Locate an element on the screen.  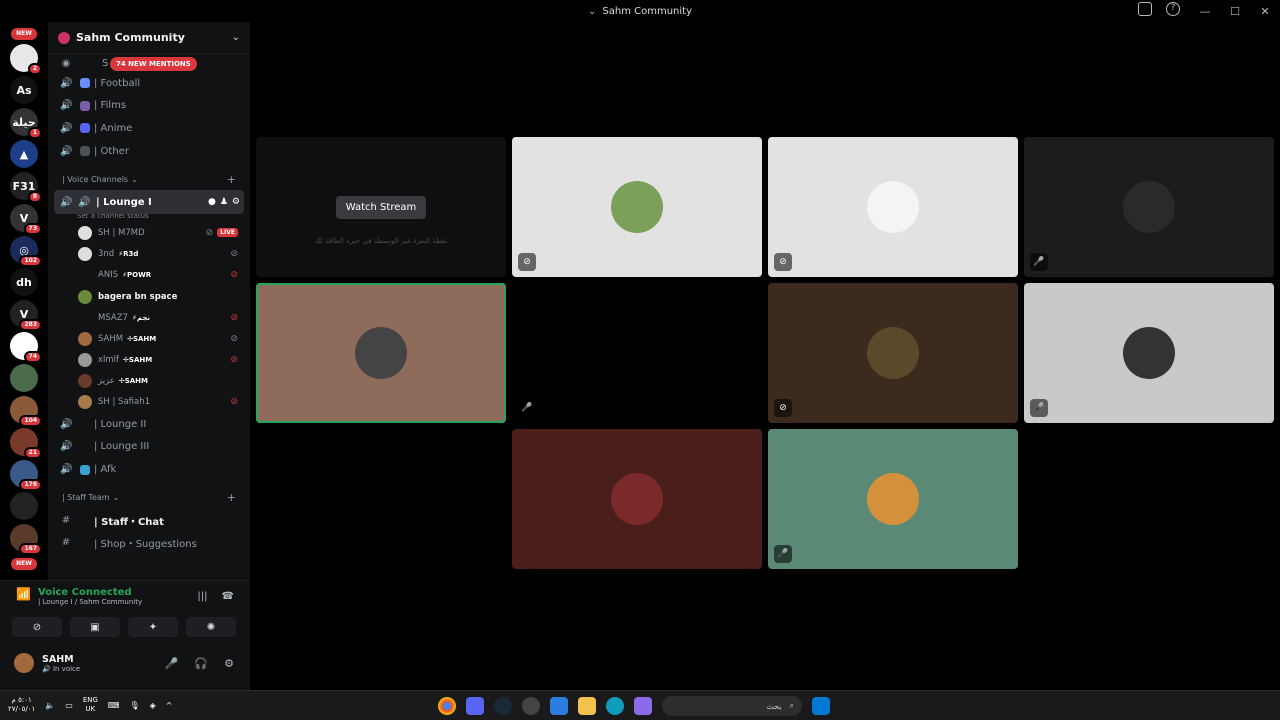
file-explorer-icon is located at coordinates (587, 706).